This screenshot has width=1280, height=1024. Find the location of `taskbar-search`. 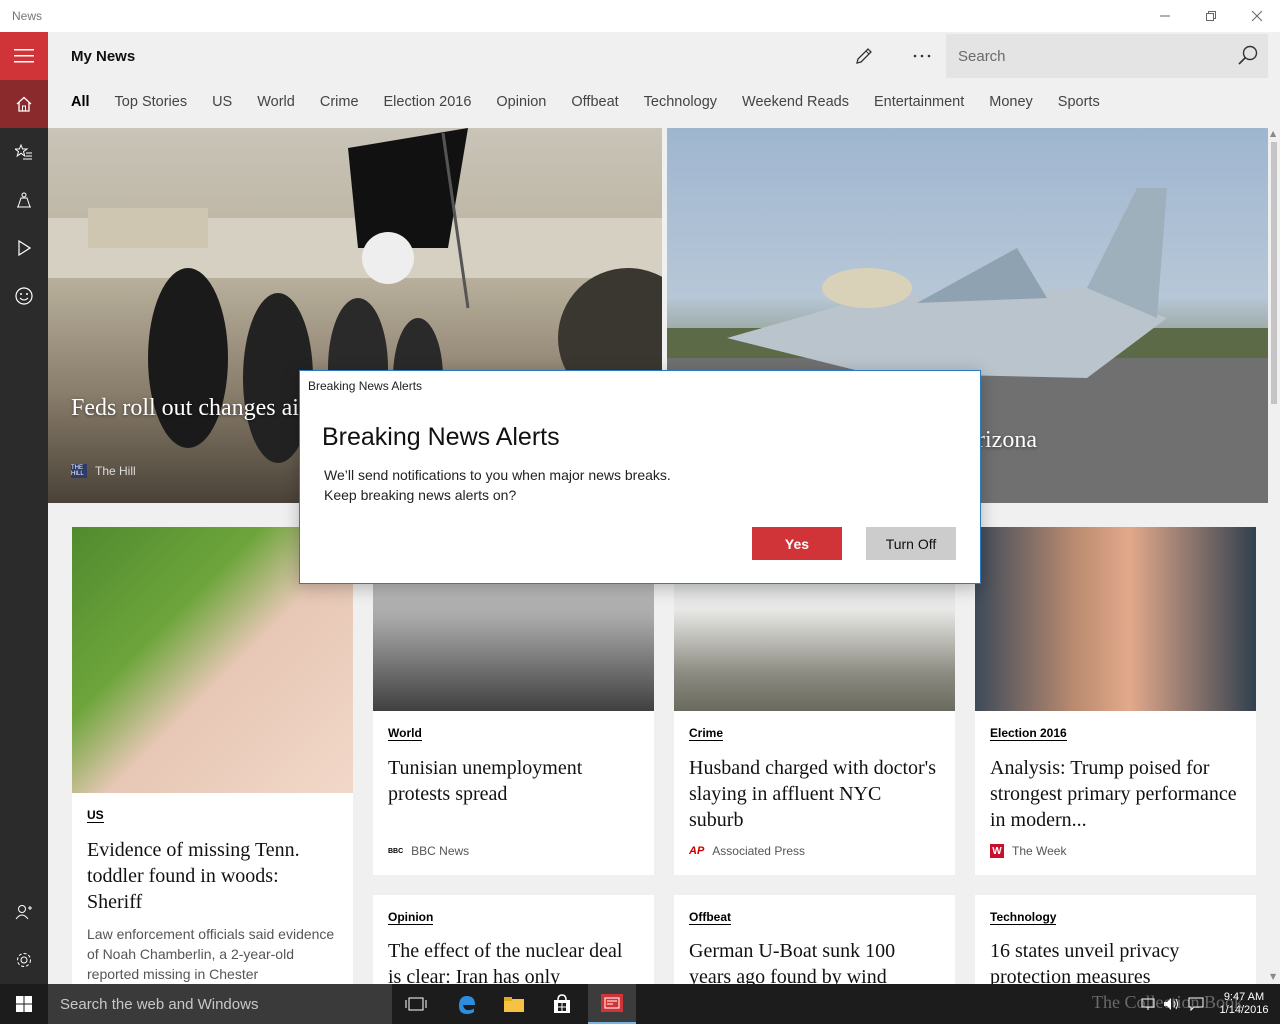

taskbar-search is located at coordinates (220, 1004).